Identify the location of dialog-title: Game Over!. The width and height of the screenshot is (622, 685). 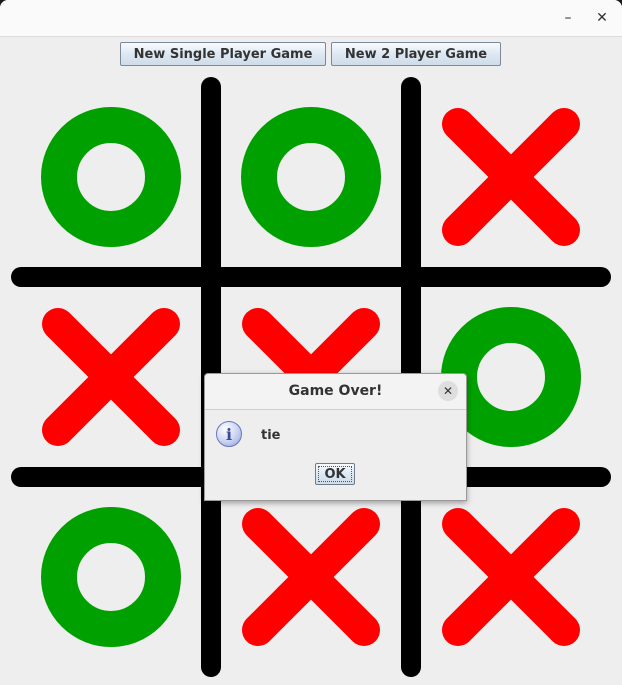
(335, 391).